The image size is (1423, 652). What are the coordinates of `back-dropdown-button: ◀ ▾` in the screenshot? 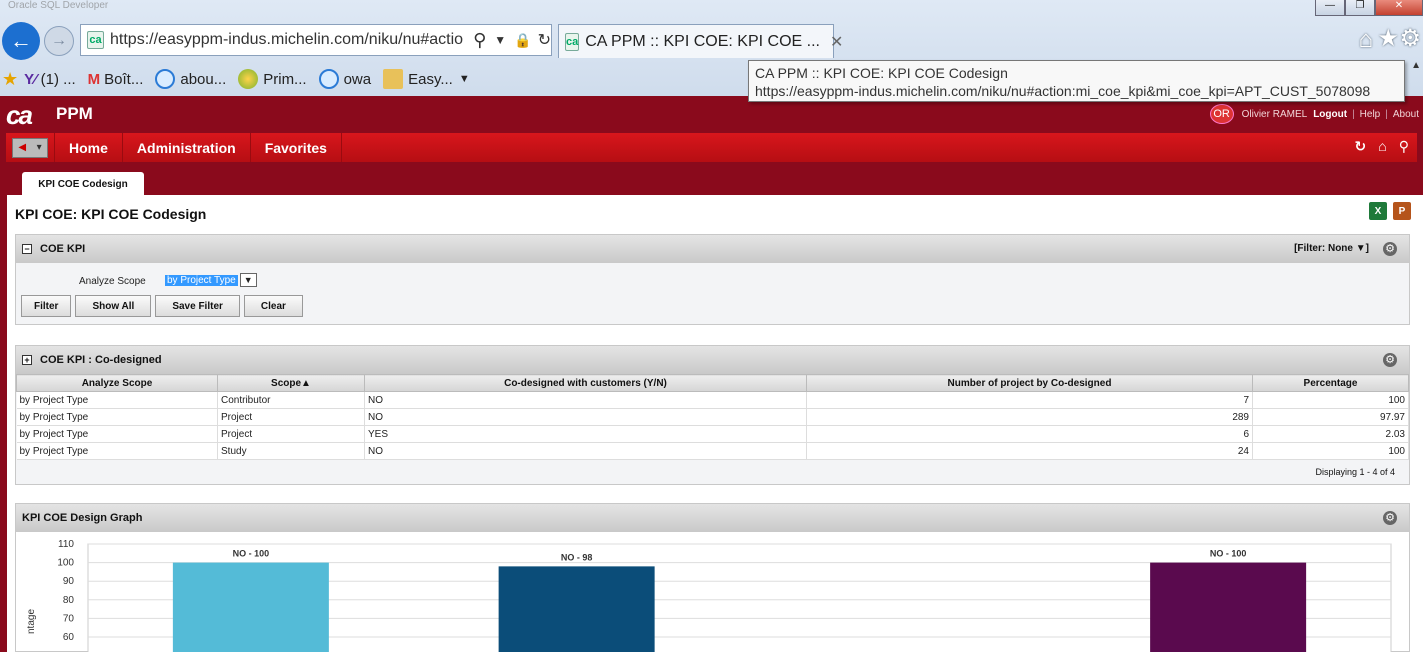 It's located at (30, 147).